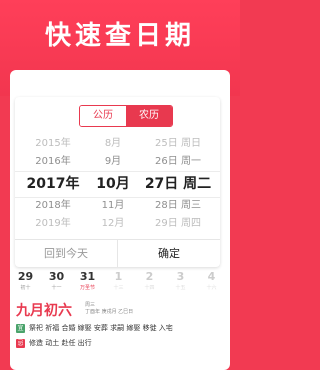 The image size is (320, 370). Describe the element at coordinates (103, 116) in the screenshot. I see `solar-tab: 公历` at that location.